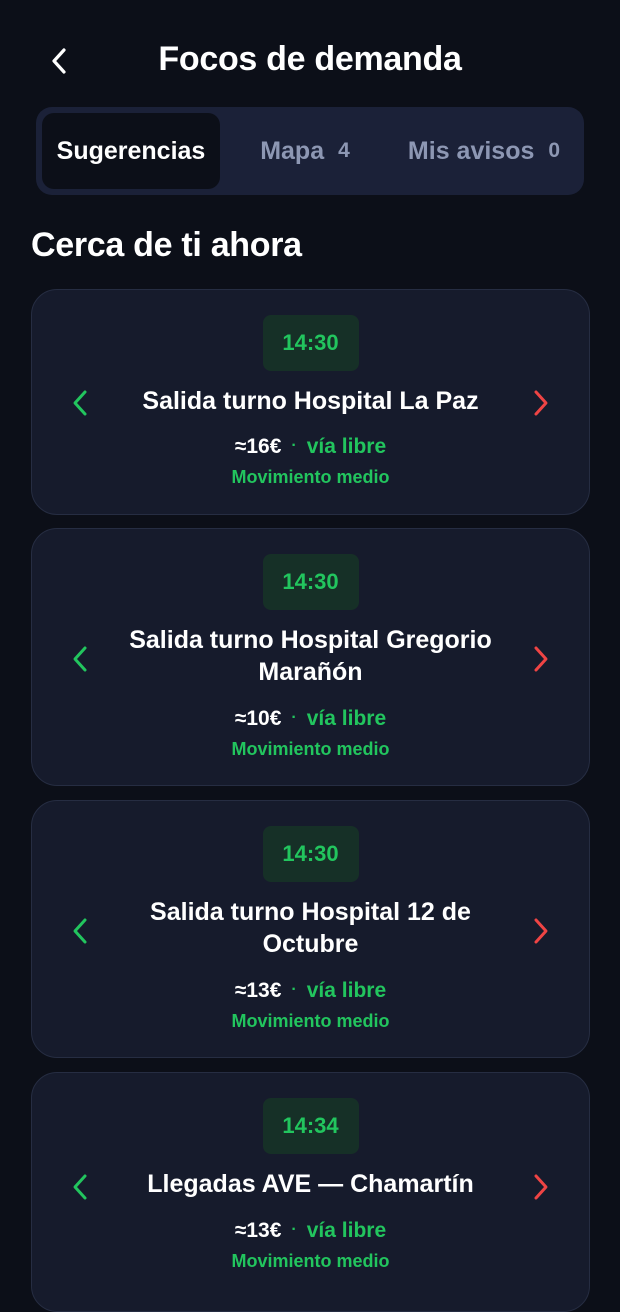  What do you see at coordinates (471, 150) in the screenshot?
I see `tab-label: Mis avisos` at bounding box center [471, 150].